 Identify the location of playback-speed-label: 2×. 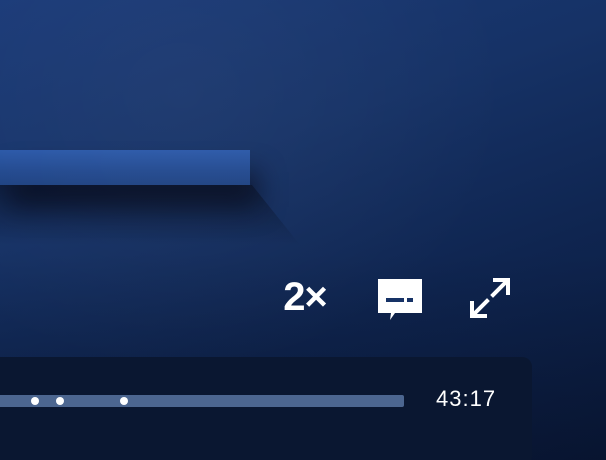
(305, 296).